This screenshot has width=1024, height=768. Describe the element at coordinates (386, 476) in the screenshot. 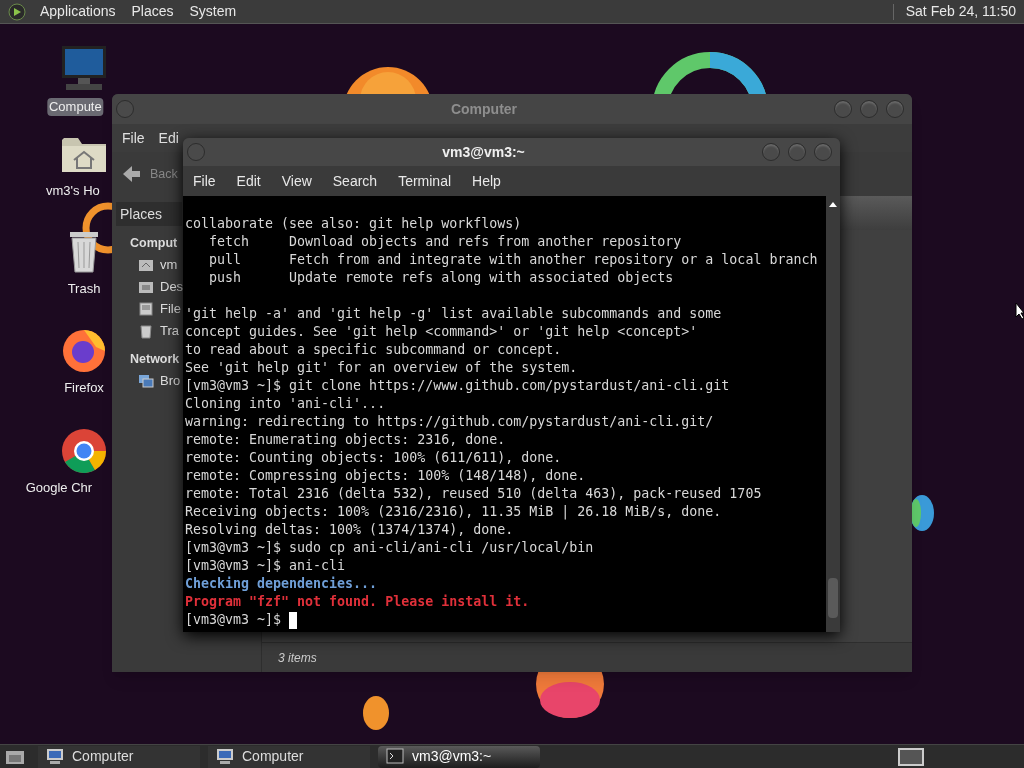

I see `terminal-line: remote: Compressing objects: 100% (148/148), done.` at that location.